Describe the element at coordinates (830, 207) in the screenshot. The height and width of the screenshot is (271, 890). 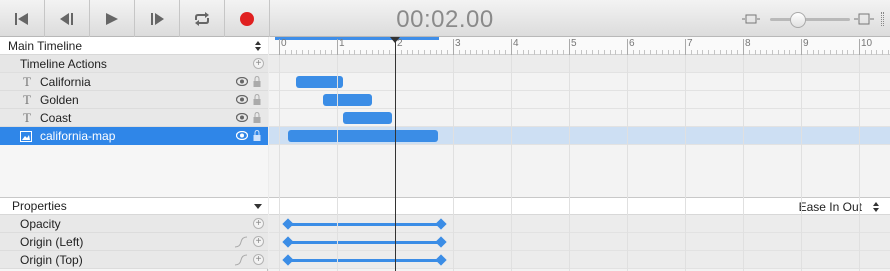
I see `easing-selector: Ease In Out` at that location.